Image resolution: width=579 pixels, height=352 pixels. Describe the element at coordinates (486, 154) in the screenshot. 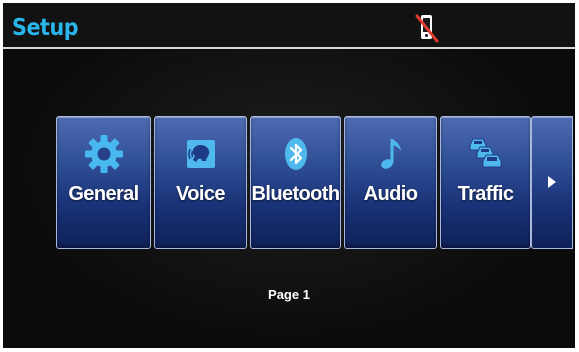

I see `traffic-cars-icon` at that location.